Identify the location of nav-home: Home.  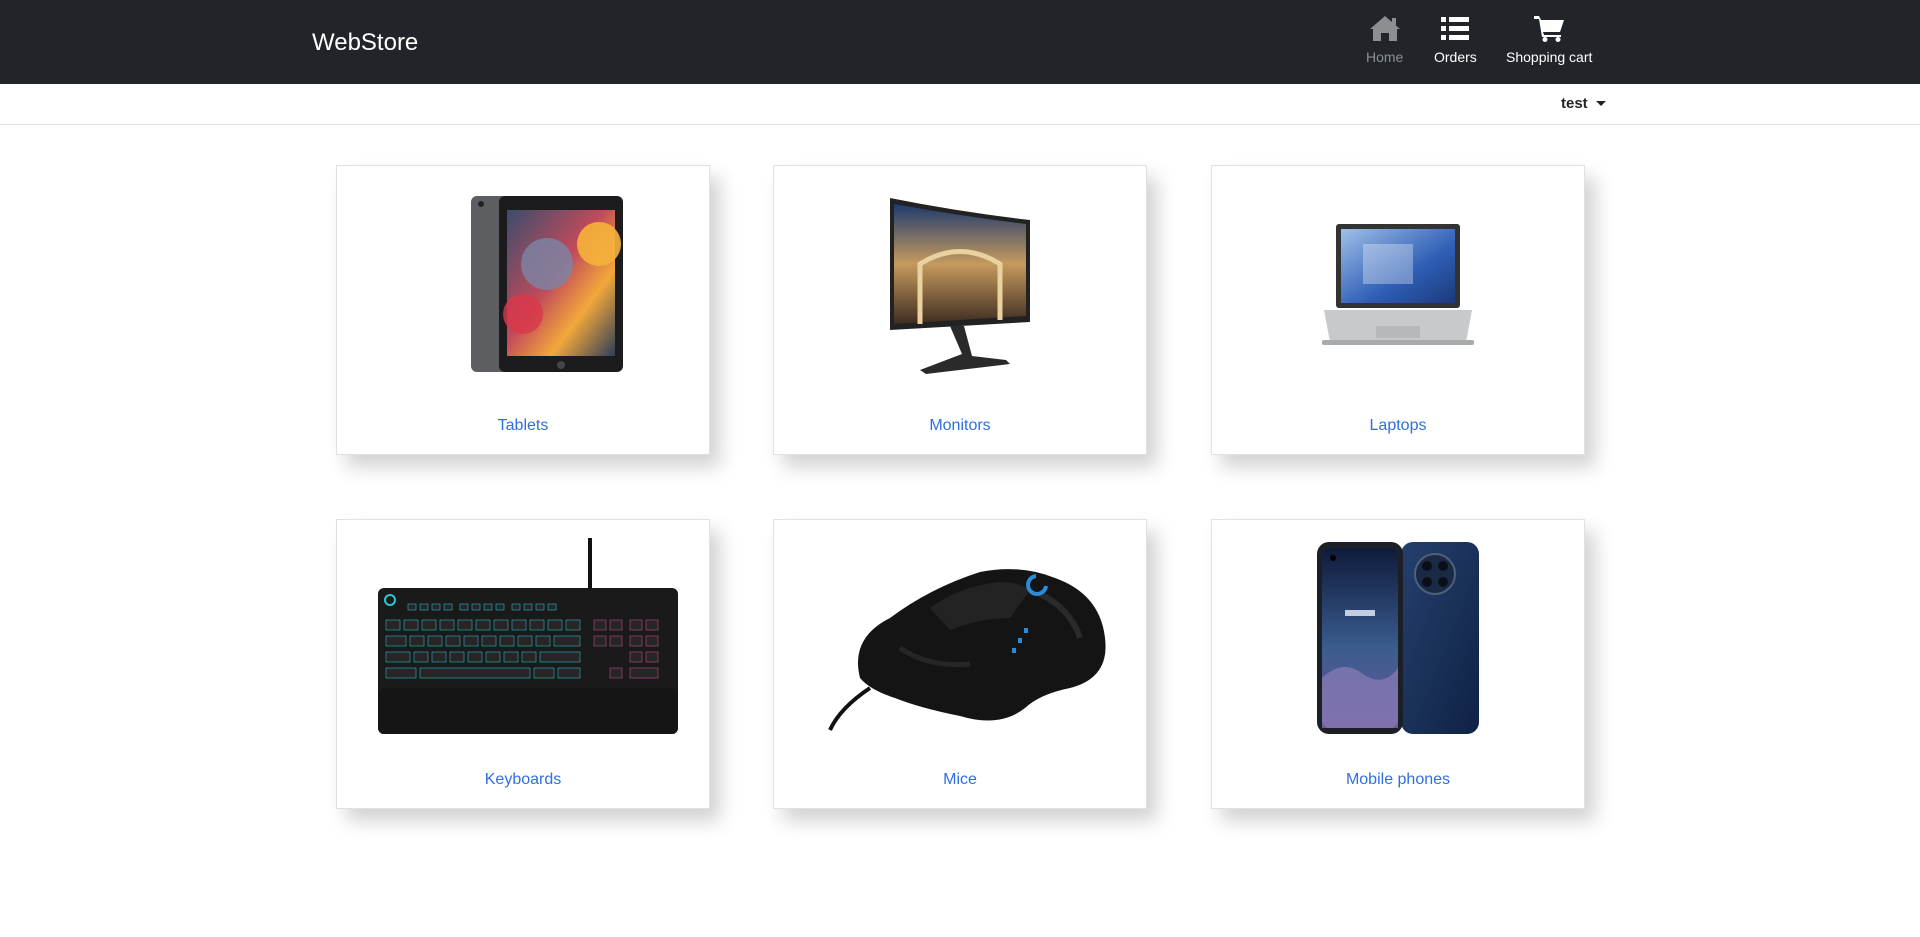
(1384, 40).